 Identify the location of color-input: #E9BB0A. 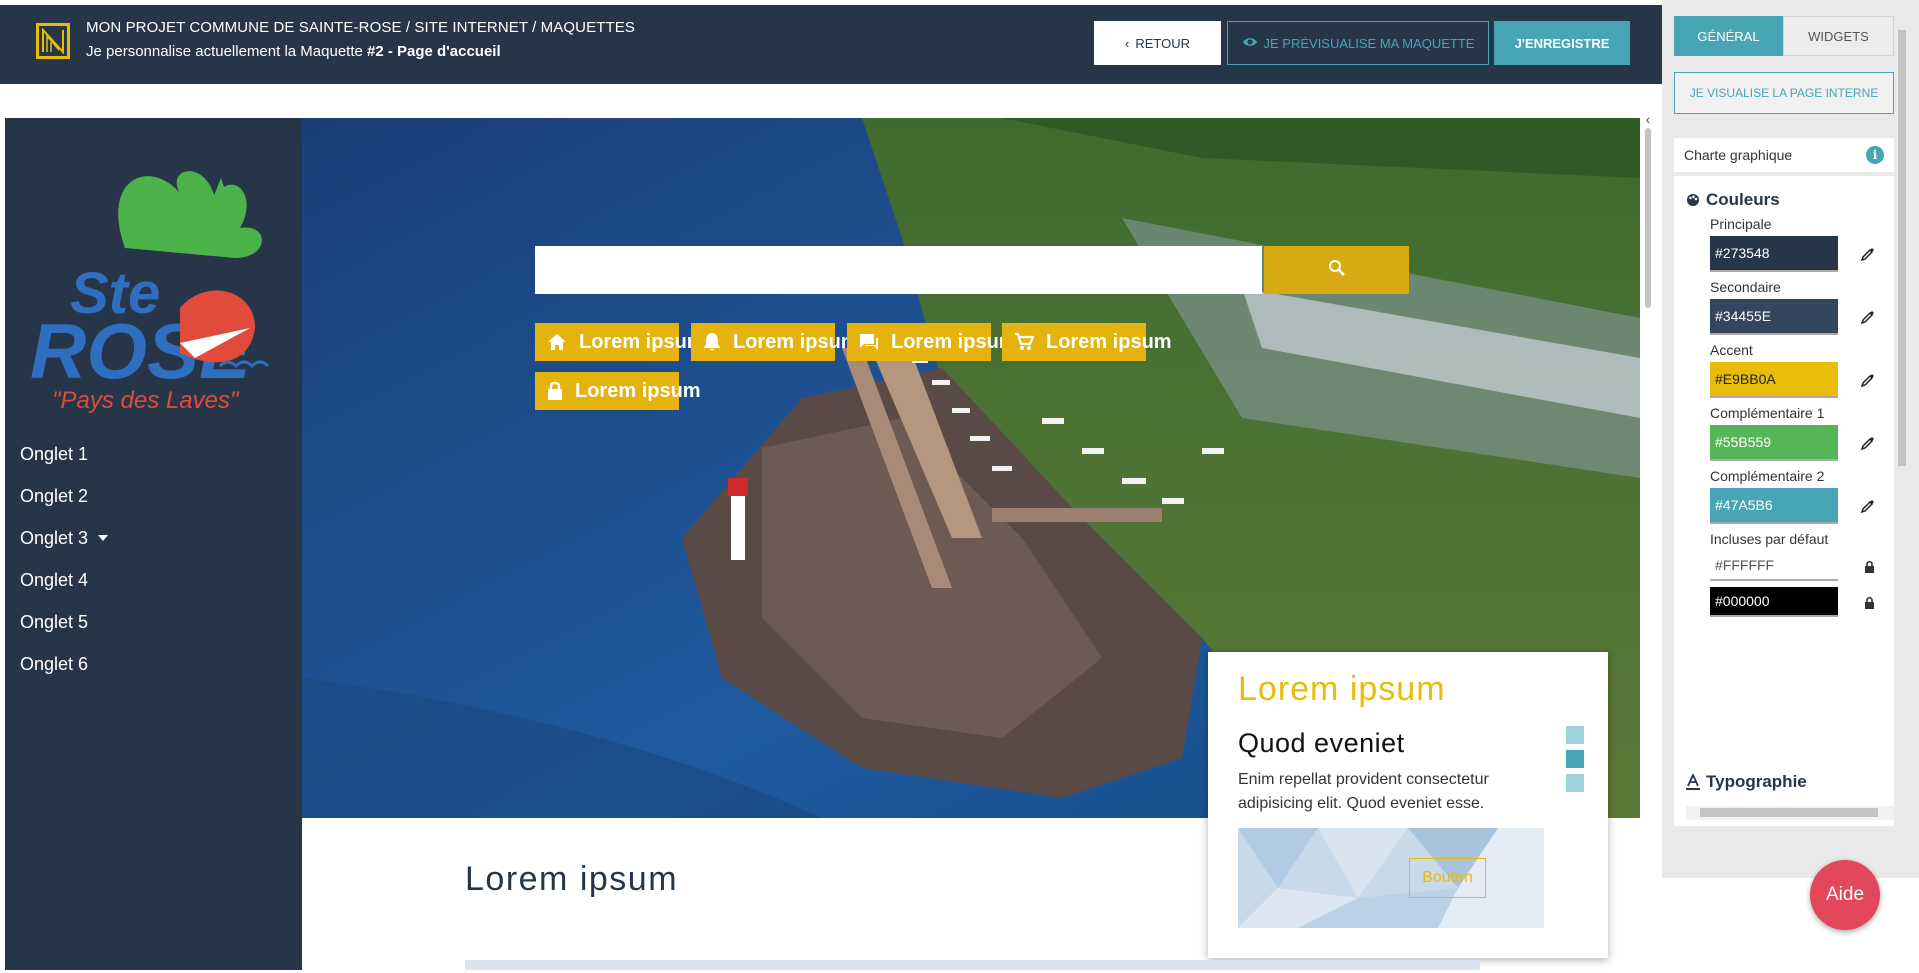
(1774, 380).